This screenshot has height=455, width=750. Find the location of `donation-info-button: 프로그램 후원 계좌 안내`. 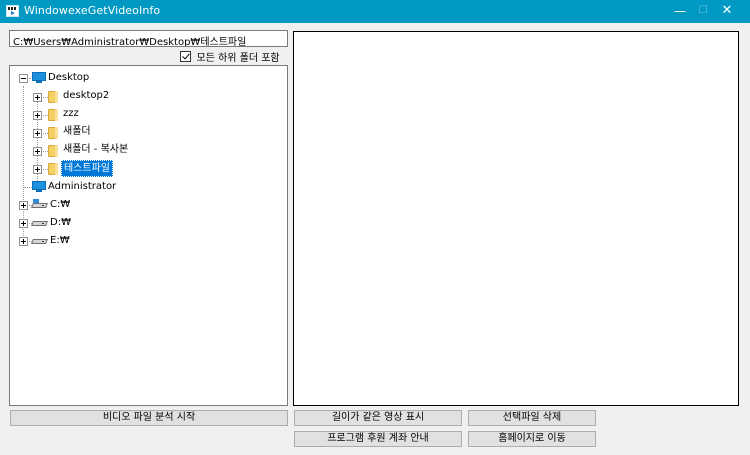

donation-info-button: 프로그램 후원 계좌 안내 is located at coordinates (378, 439).